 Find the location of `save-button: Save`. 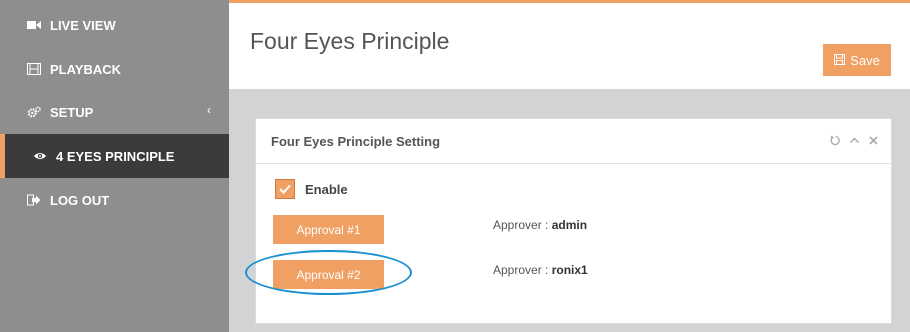

save-button: Save is located at coordinates (857, 60).